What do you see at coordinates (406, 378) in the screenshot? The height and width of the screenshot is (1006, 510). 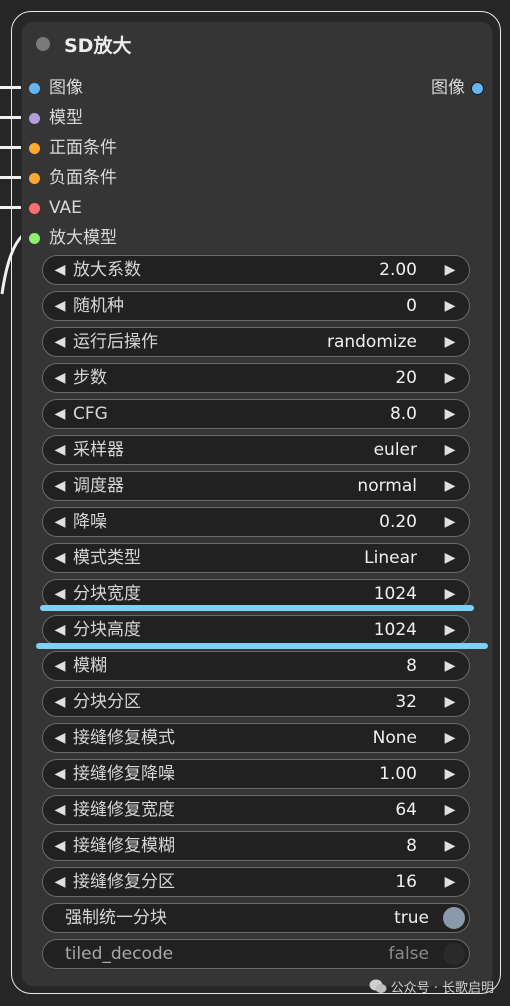 I see `widget-value: 20` at bounding box center [406, 378].